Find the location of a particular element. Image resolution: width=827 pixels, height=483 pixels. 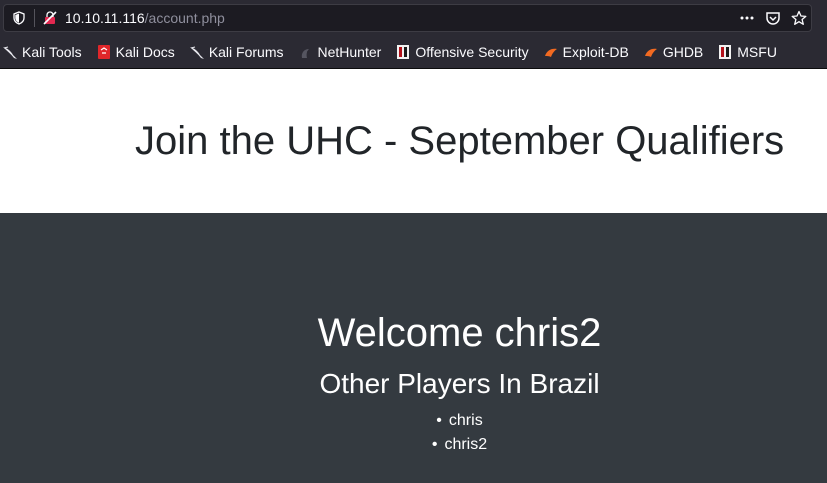

bookmark-label: Kali Tools is located at coordinates (52, 52).